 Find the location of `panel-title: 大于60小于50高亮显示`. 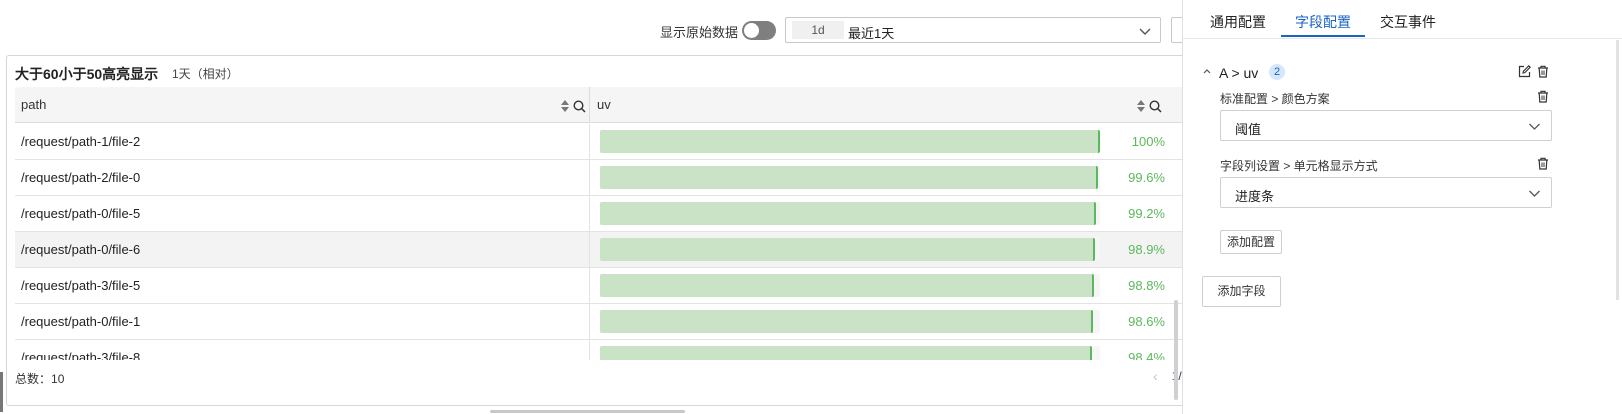

panel-title: 大于60小于50高亮显示 is located at coordinates (87, 74).